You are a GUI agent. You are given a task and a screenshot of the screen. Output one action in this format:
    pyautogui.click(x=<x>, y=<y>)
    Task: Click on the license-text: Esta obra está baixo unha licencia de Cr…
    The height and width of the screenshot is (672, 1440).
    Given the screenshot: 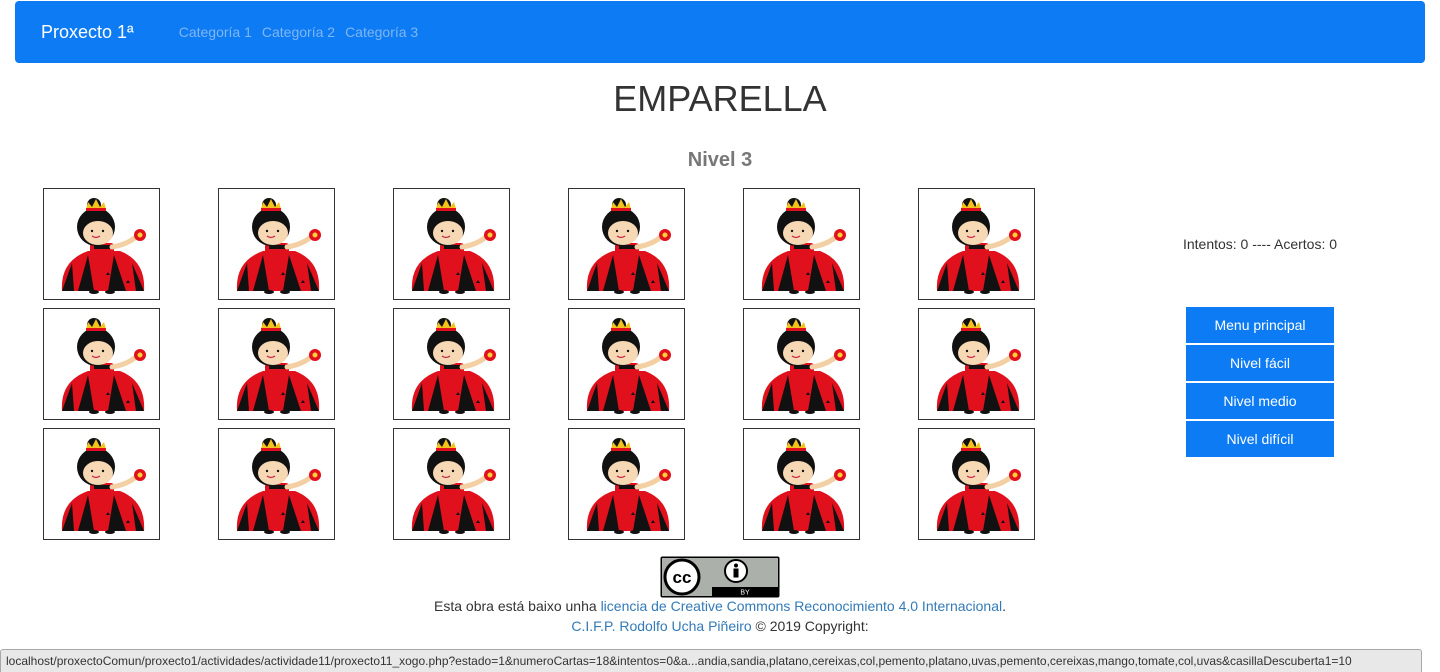 What is the action you would take?
    pyautogui.click(x=720, y=606)
    